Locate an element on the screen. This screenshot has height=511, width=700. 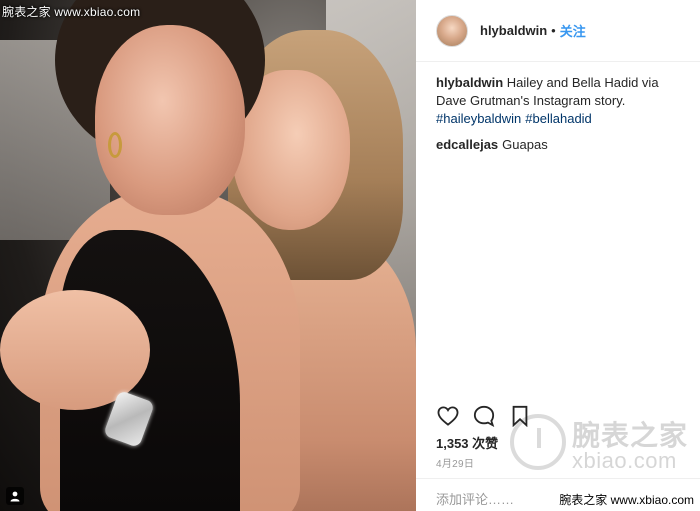
post-actions is located at coordinates (560, 416).